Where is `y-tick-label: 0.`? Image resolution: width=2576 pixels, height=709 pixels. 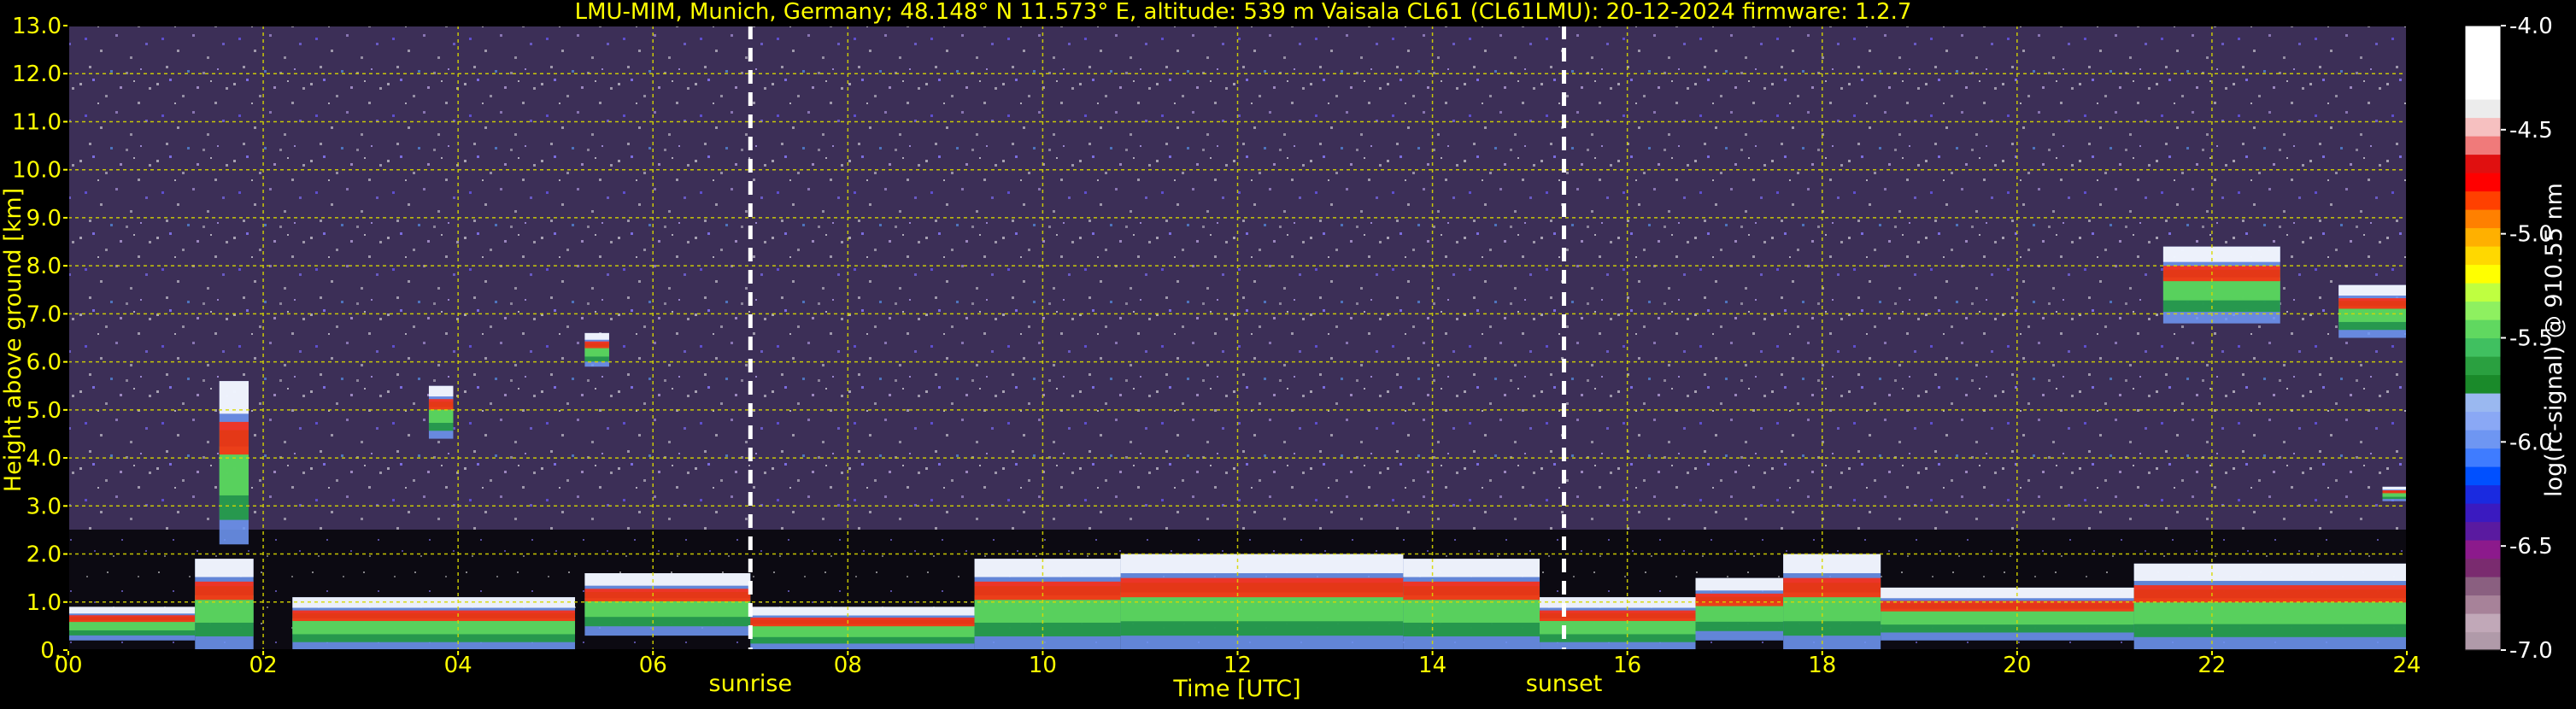 y-tick-label: 0. is located at coordinates (51, 651).